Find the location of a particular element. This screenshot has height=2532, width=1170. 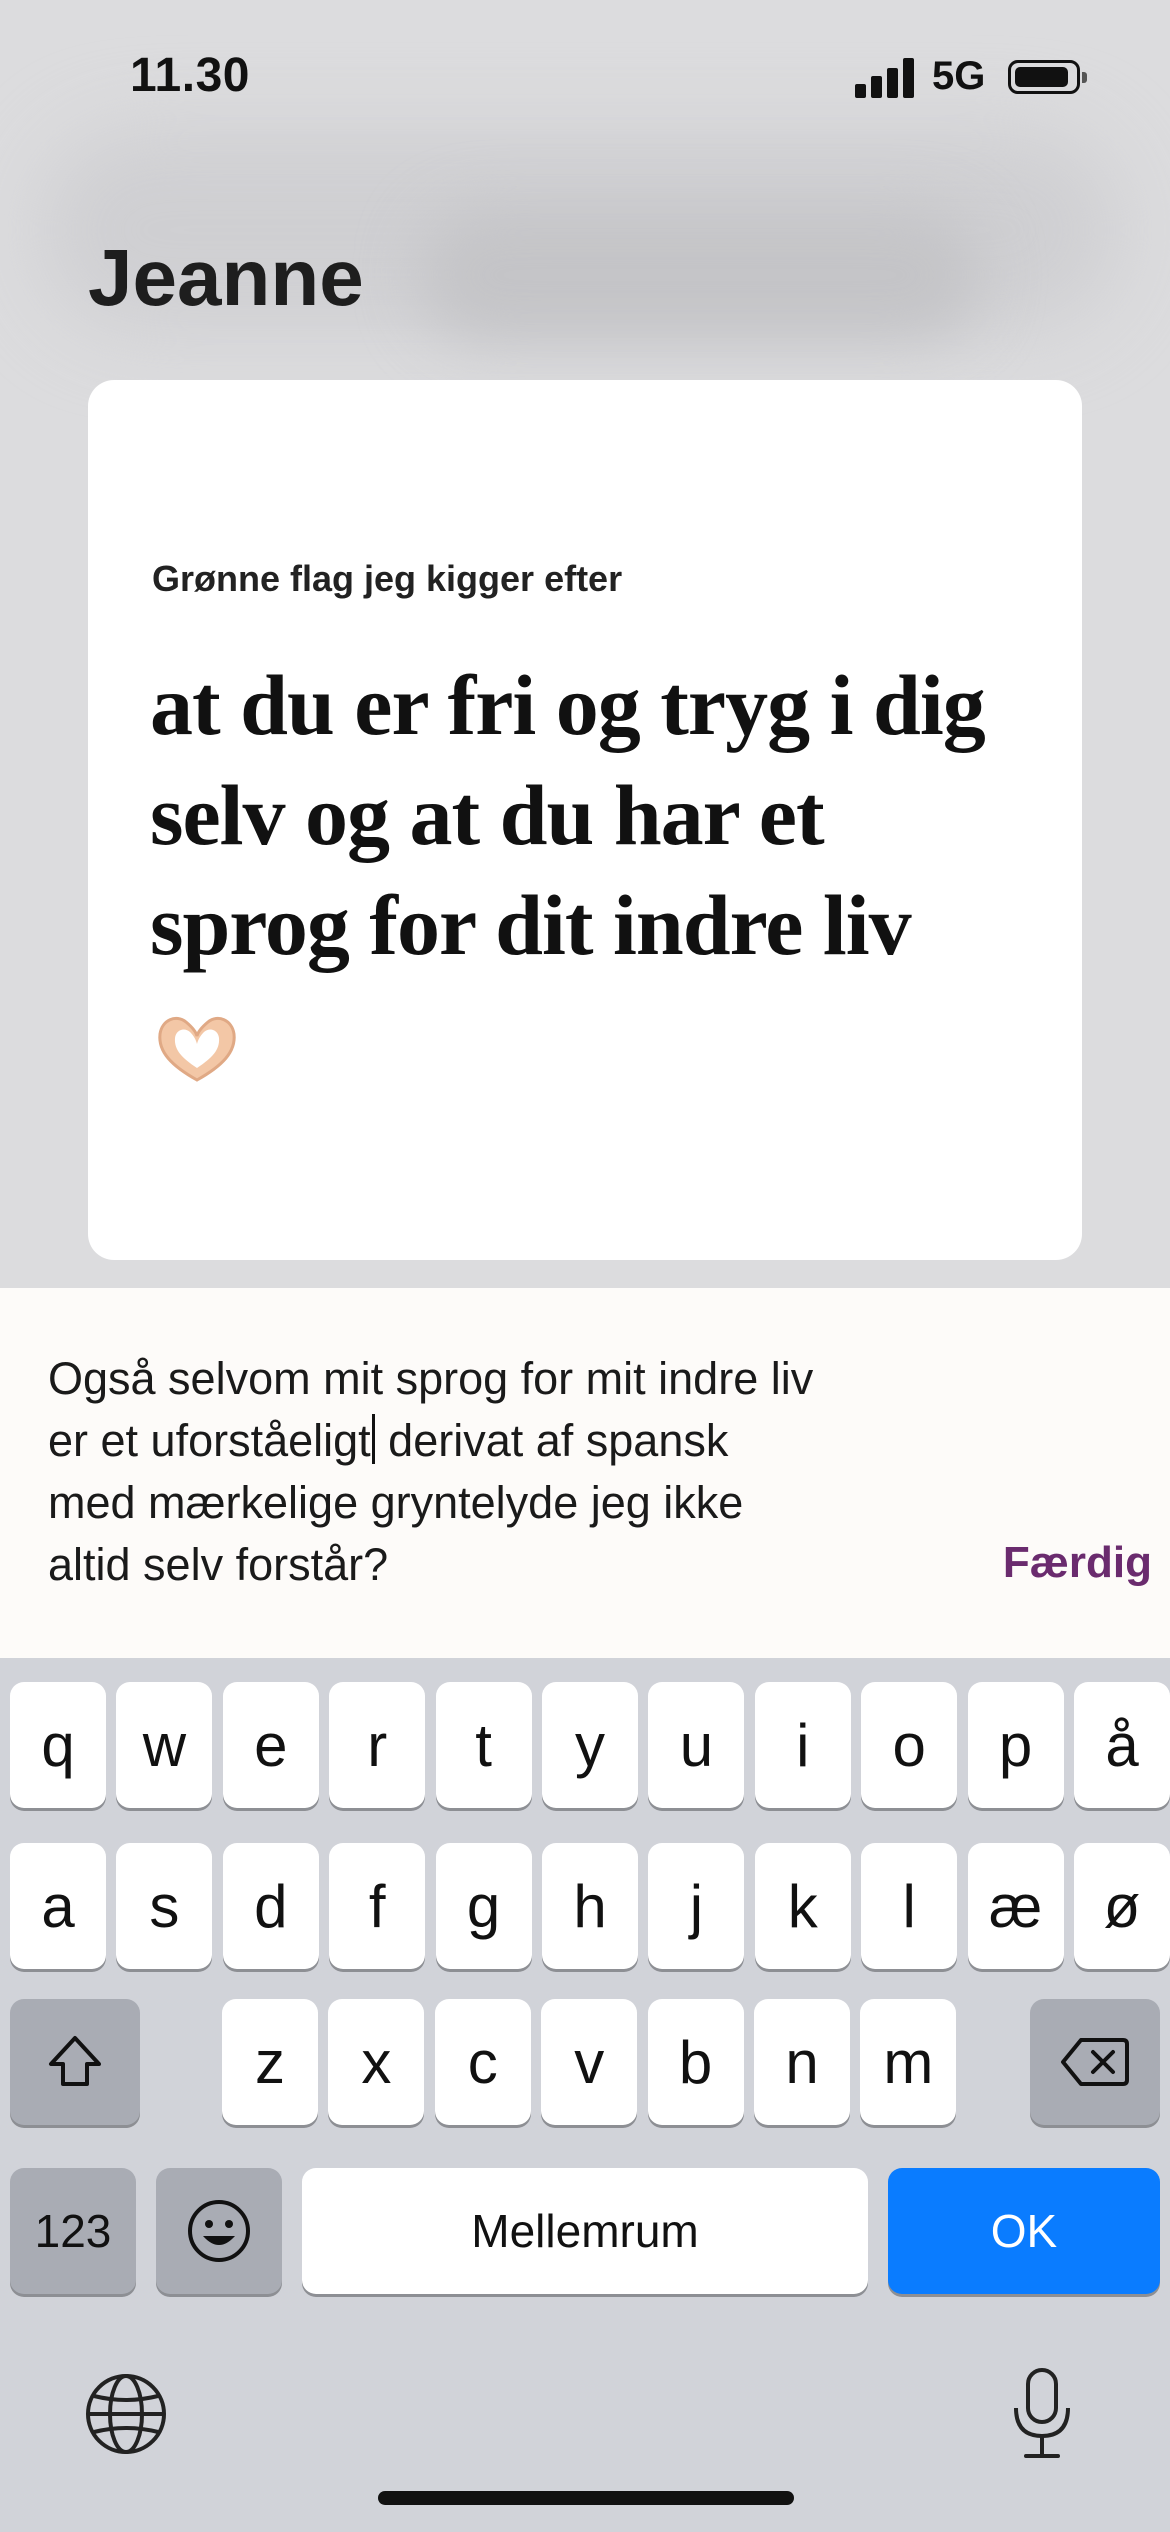

answer-line: at du er fri og tryg i dig is located at coordinates (568, 705).